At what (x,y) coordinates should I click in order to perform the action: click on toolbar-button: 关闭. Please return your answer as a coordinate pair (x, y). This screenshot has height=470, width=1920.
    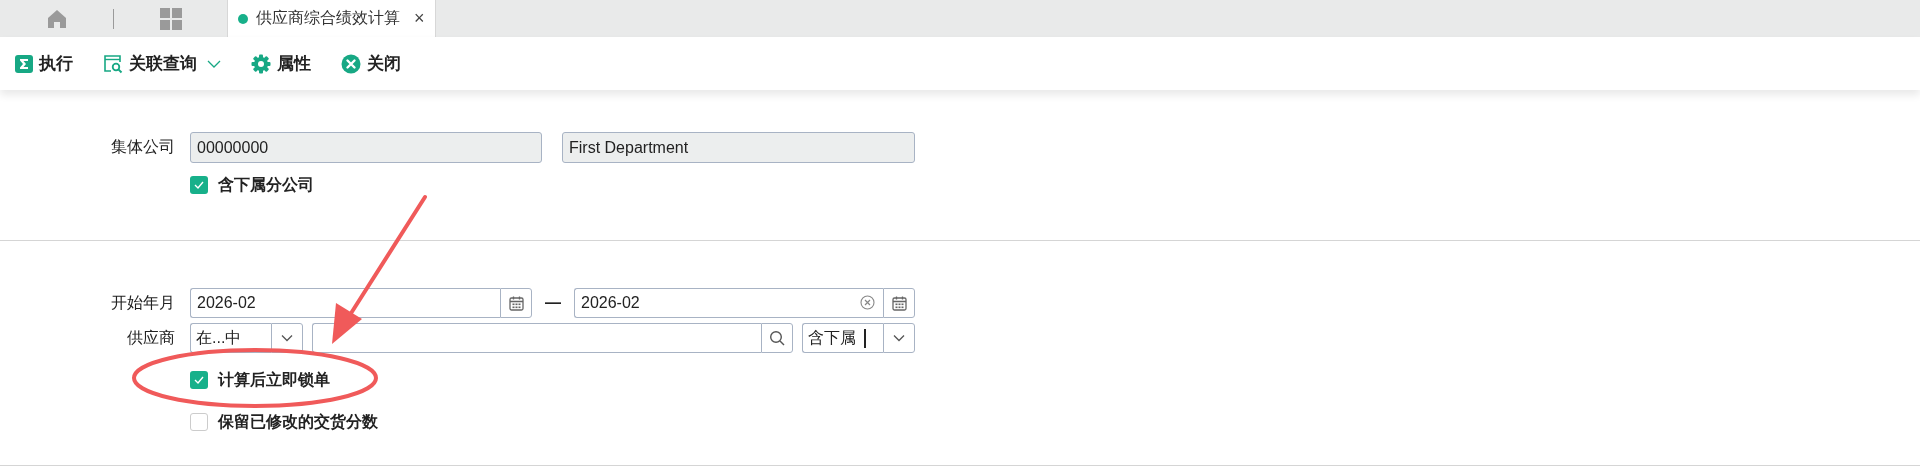
    Looking at the image, I should click on (371, 63).